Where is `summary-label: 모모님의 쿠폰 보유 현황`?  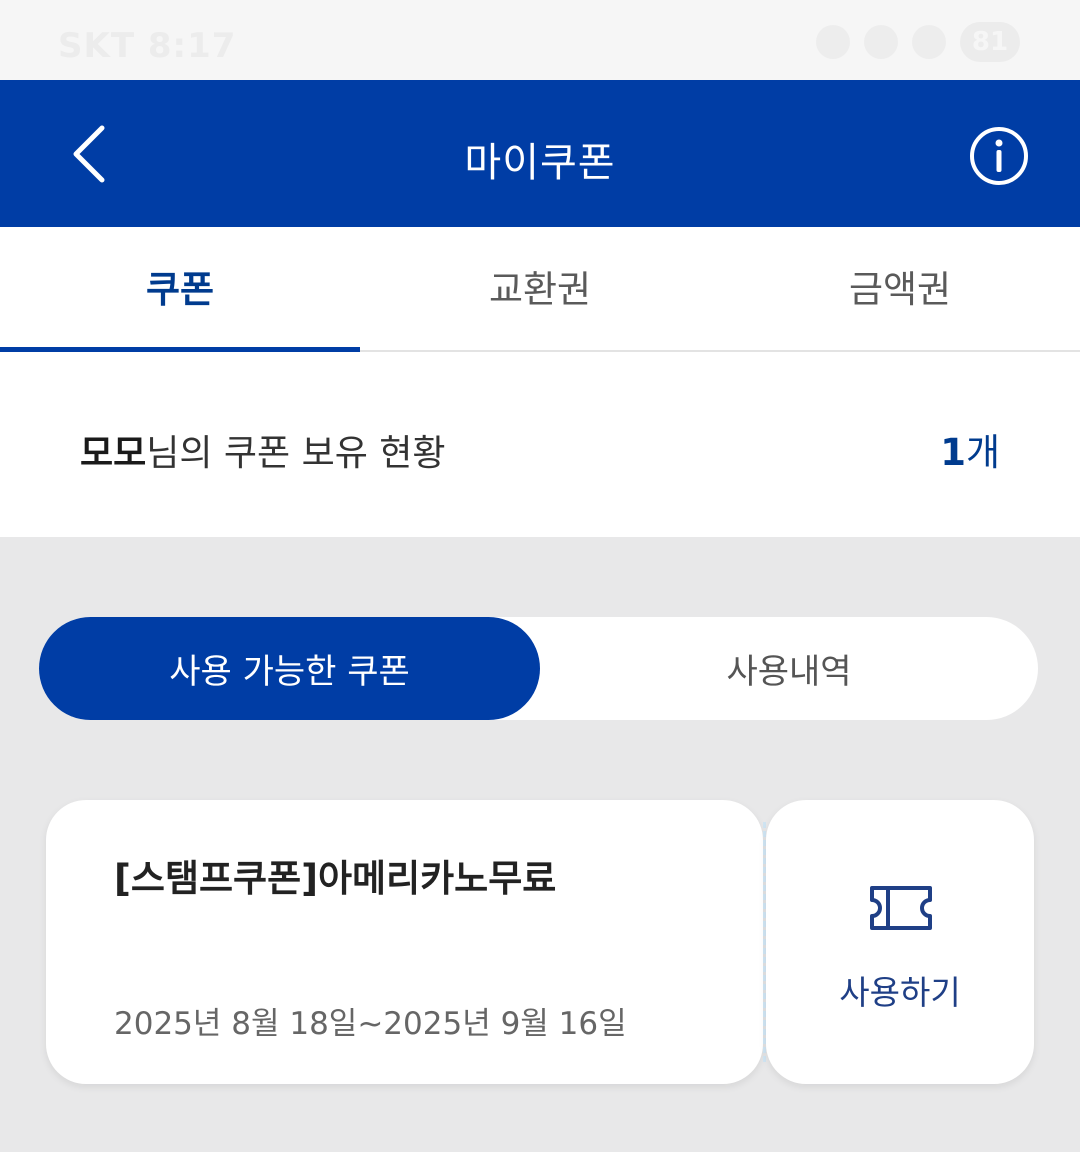
summary-label: 모모님의 쿠폰 보유 현황 is located at coordinates (263, 450).